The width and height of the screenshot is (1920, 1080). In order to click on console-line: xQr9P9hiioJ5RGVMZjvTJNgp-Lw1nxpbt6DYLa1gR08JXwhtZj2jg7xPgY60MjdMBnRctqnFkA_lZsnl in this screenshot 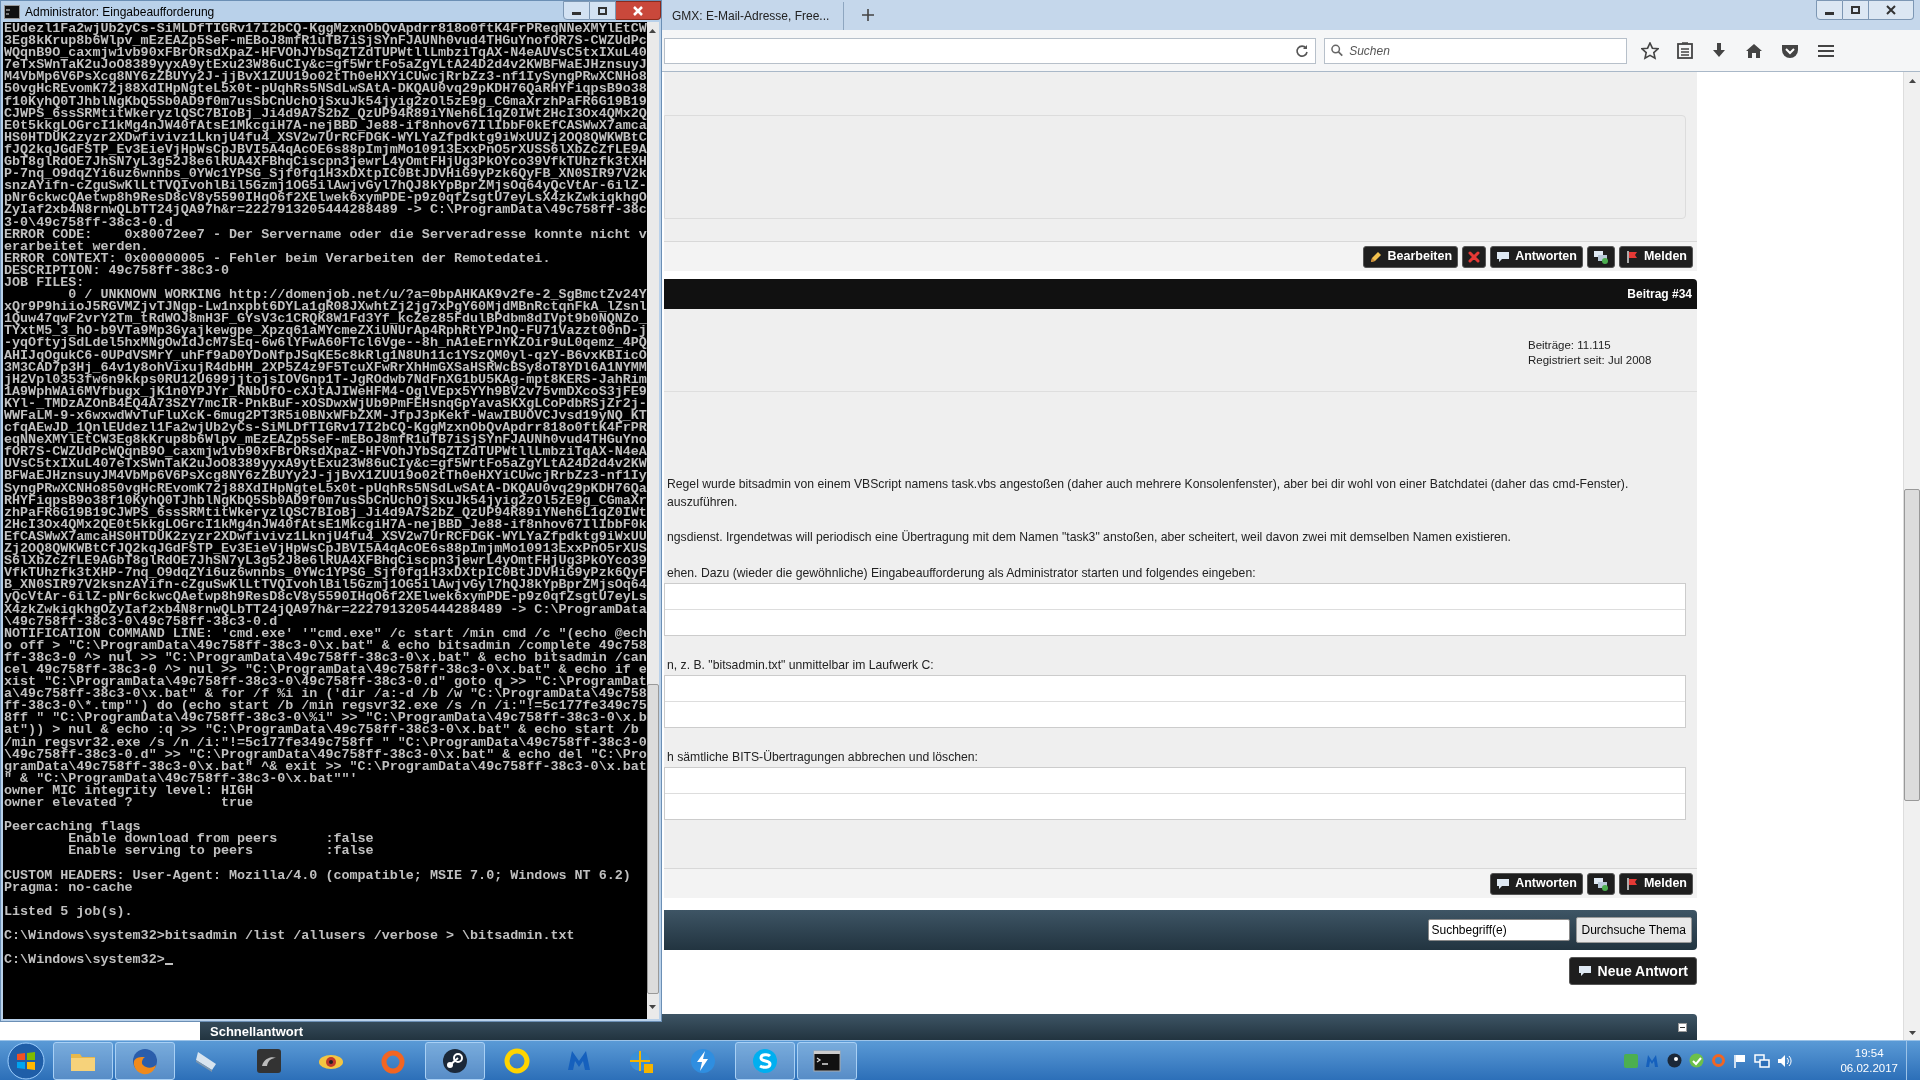, I will do `click(325, 307)`.